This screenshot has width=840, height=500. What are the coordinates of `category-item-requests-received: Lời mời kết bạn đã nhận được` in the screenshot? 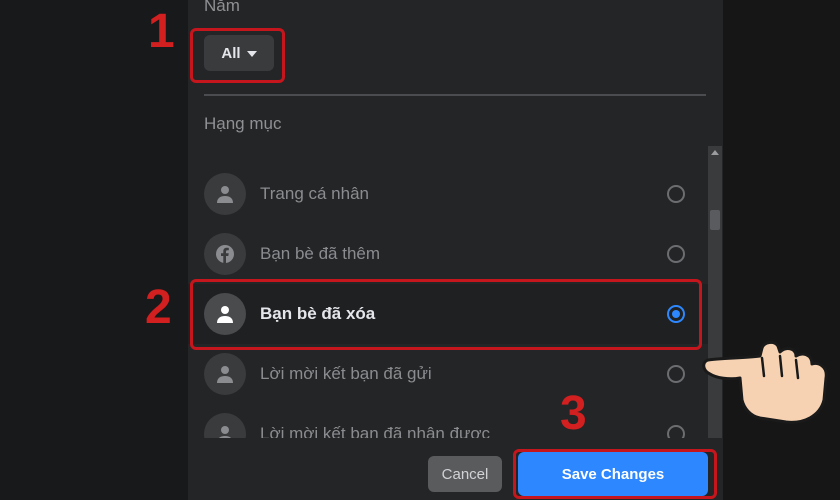 It's located at (448, 421).